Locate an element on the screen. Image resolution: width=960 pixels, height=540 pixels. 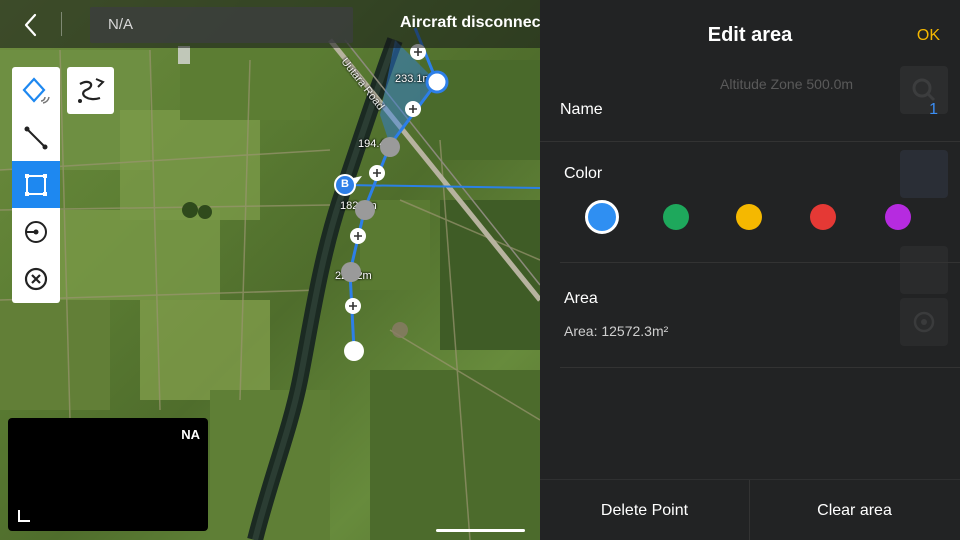
waypoint-mode-button is located at coordinates (36, 90).